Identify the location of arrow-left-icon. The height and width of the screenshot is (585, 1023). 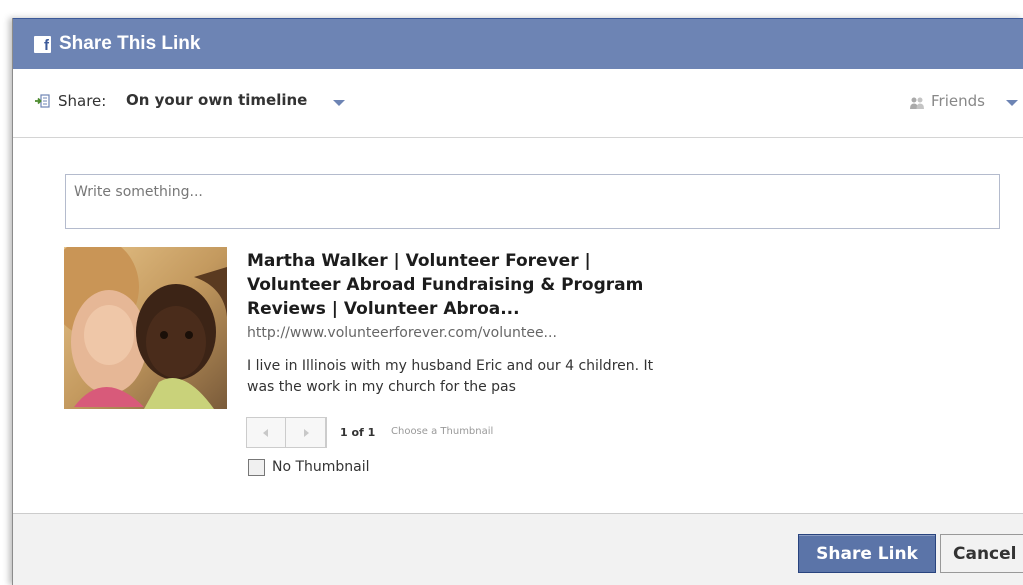
(265, 432).